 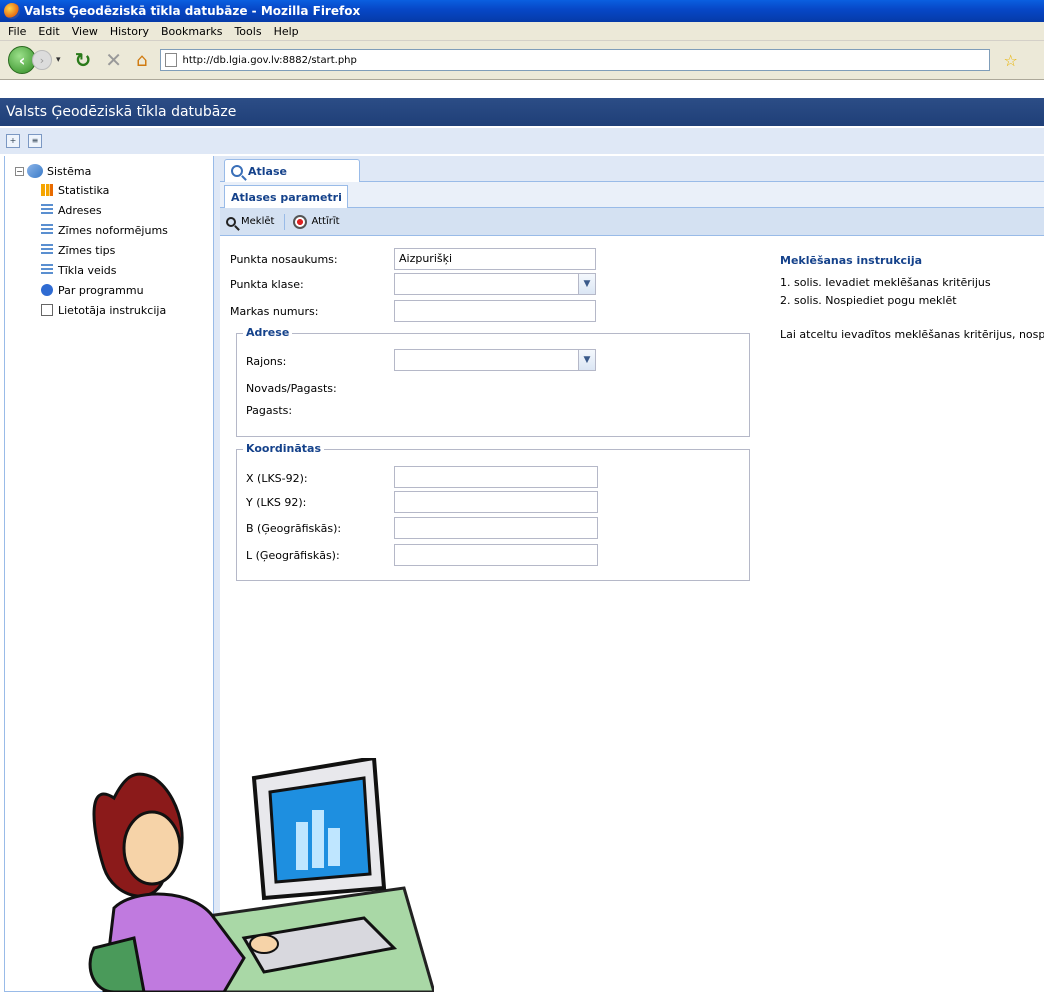 I want to click on main-tab-strip: Atlase, so click(x=632, y=169).